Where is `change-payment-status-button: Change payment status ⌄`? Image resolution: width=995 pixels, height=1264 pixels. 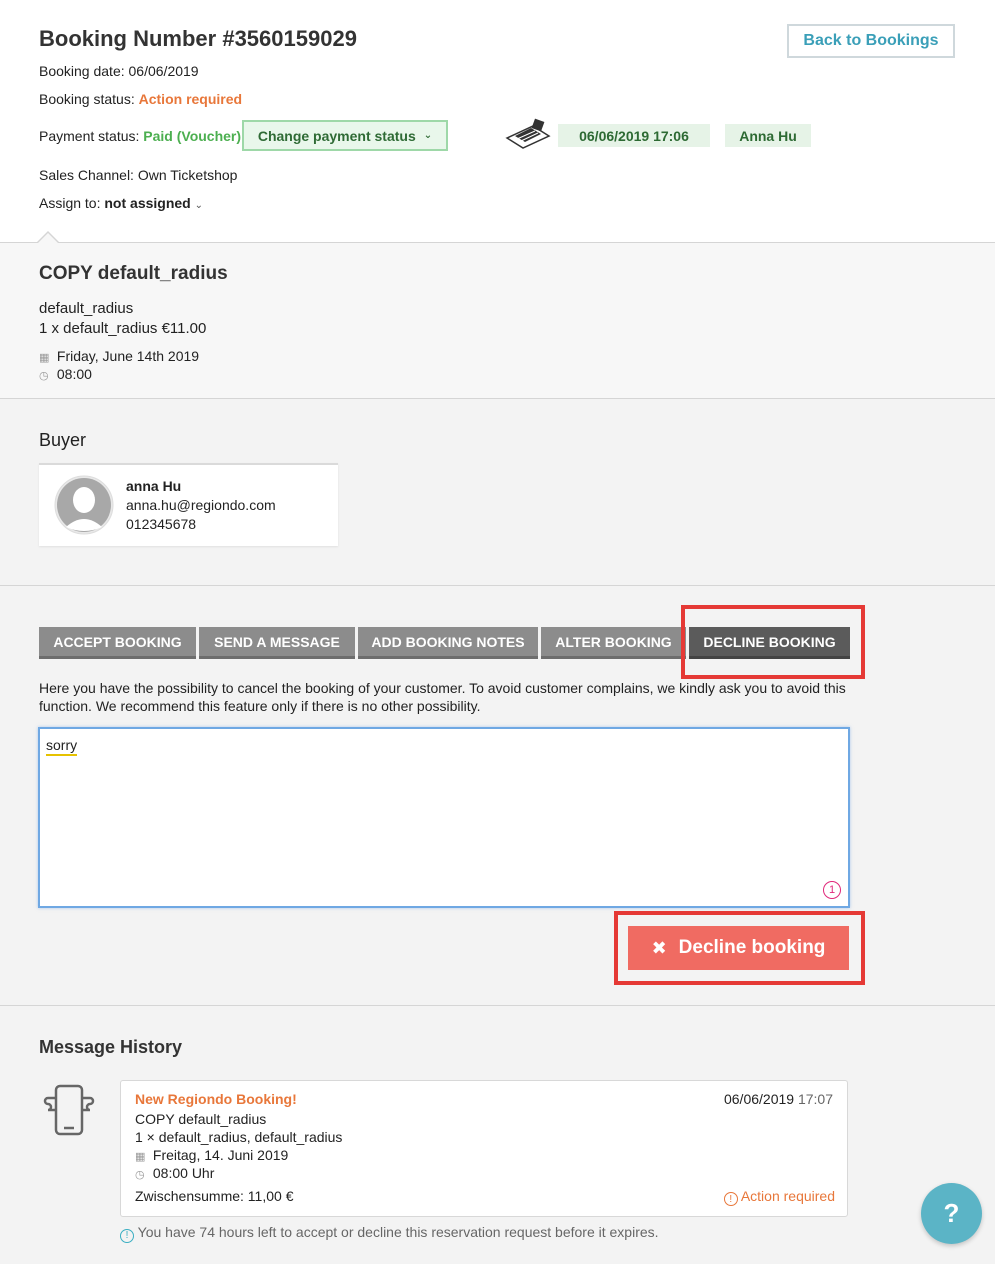
change-payment-status-button: Change payment status ⌄ is located at coordinates (345, 135).